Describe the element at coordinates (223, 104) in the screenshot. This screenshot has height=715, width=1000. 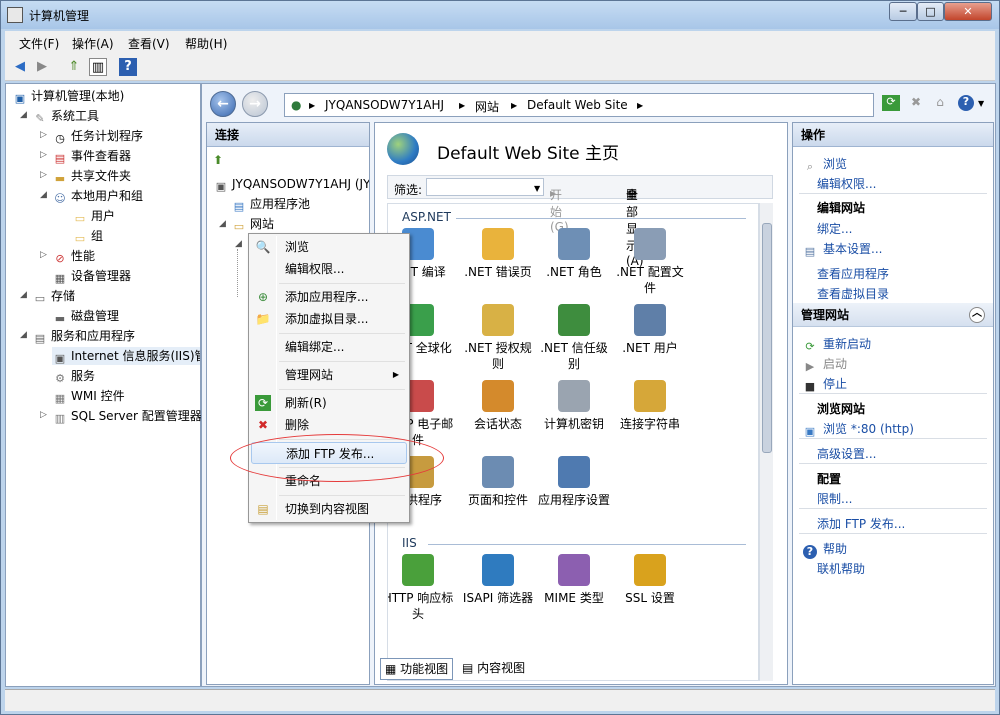
I see `nav-back-button: ←` at that location.